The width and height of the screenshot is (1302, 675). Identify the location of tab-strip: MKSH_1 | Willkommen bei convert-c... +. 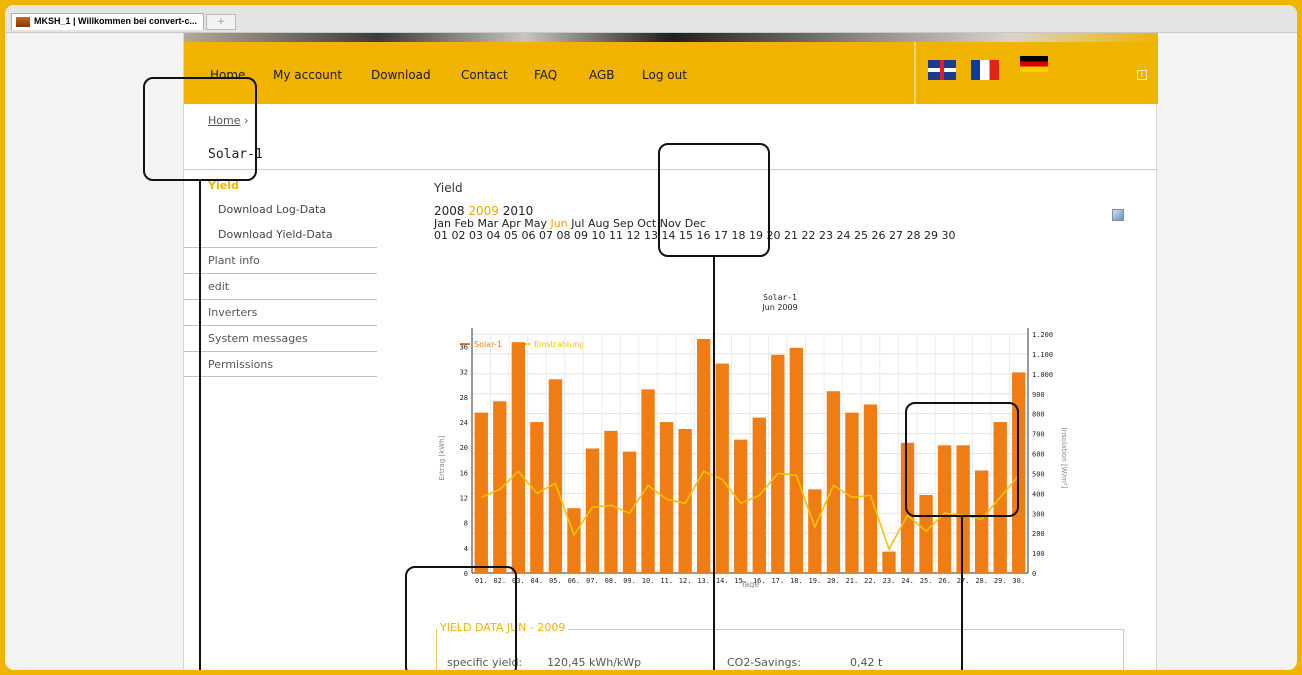
(651, 19).